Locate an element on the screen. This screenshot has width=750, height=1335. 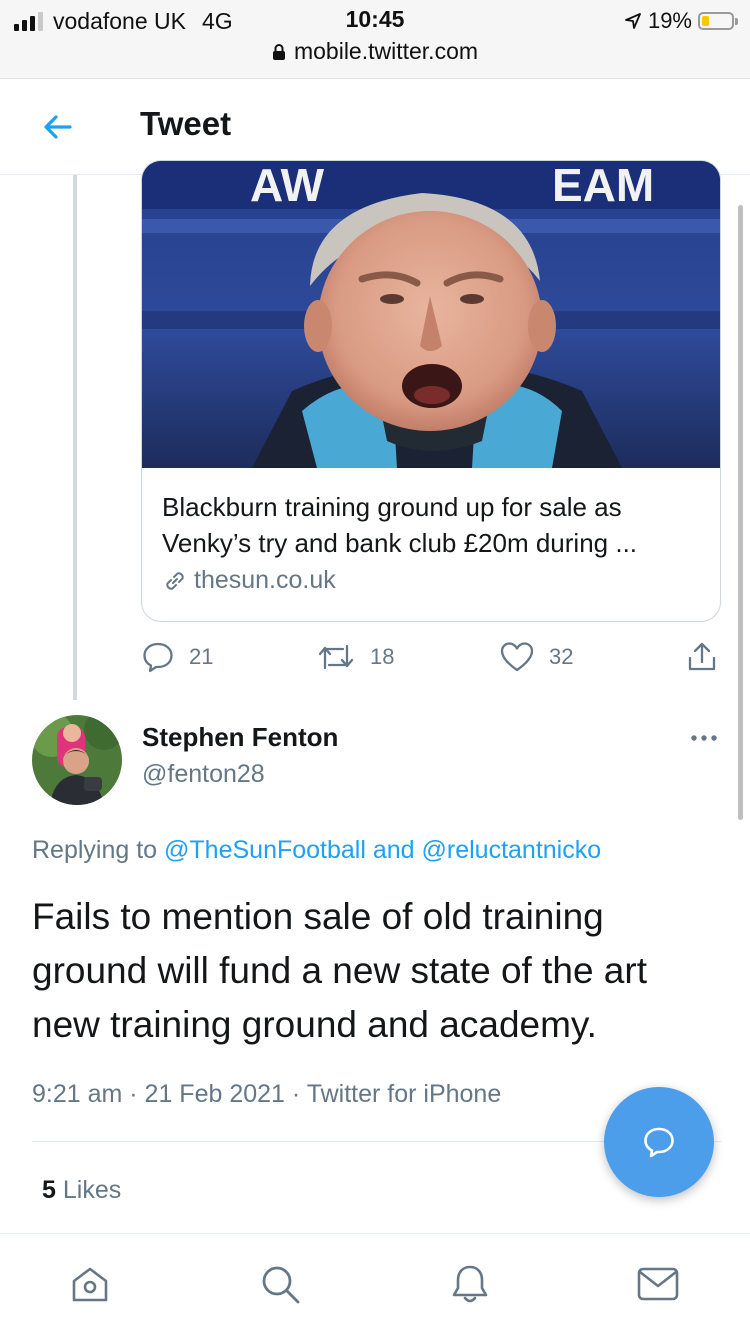
compose-reply-icon is located at coordinates (659, 1142).